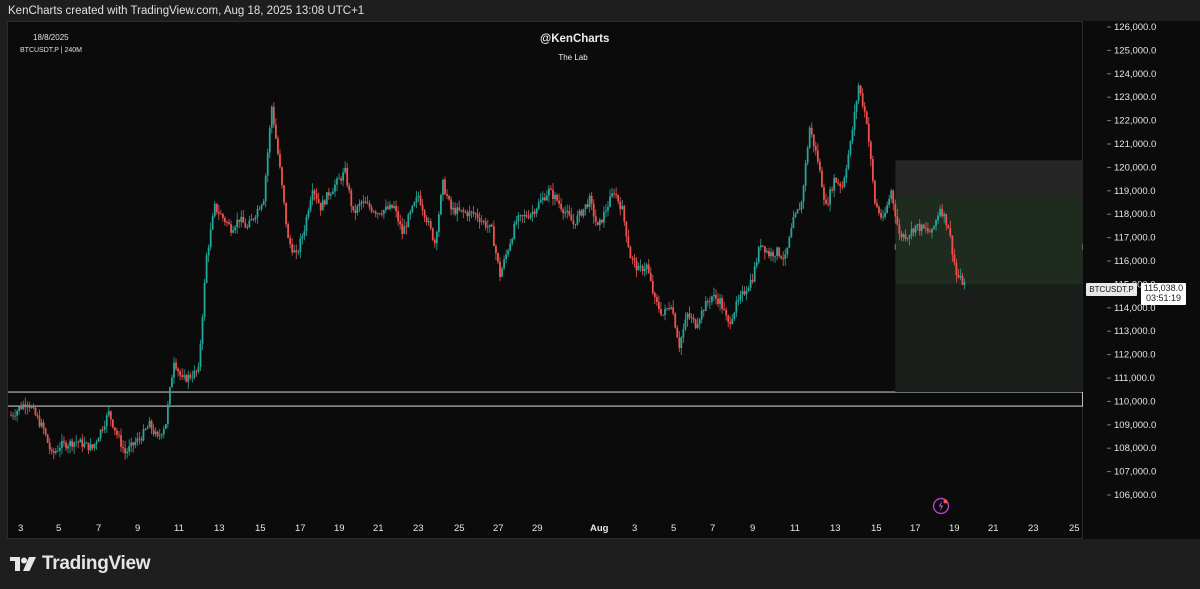 The width and height of the screenshot is (1200, 589). I want to click on time-tick-label: 7, so click(98, 528).